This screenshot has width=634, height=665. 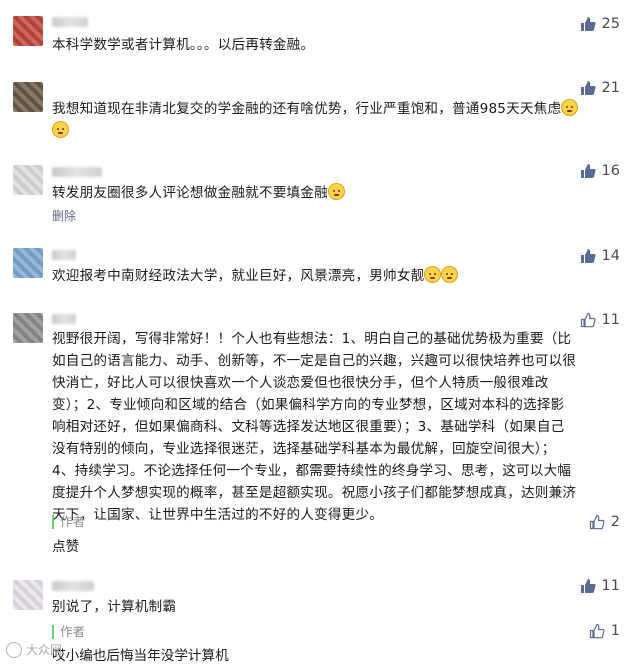 What do you see at coordinates (314, 493) in the screenshot?
I see `comment-line: 度提升个人梦想实现的概率，甚至是超额实现。祝愿小孩子们都能梦想成真，达则兼济` at bounding box center [314, 493].